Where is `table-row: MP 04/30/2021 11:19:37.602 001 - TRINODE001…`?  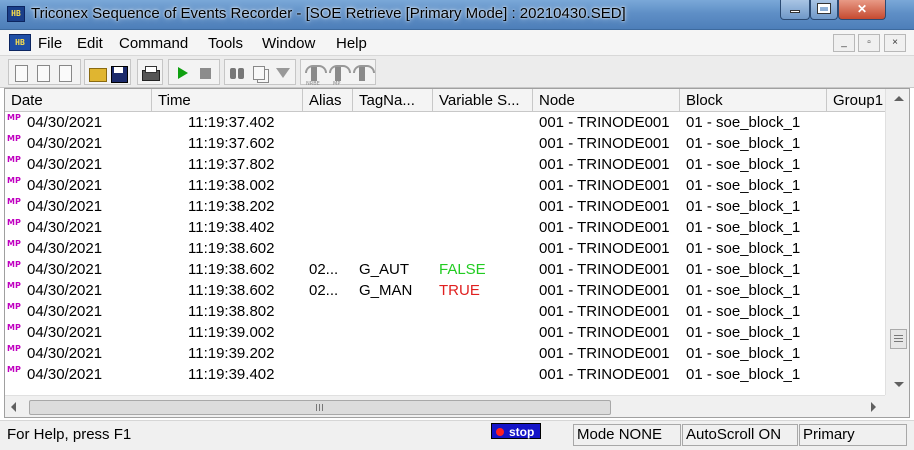 table-row: MP 04/30/2021 11:19:37.602 001 - TRINODE001… is located at coordinates (445, 143).